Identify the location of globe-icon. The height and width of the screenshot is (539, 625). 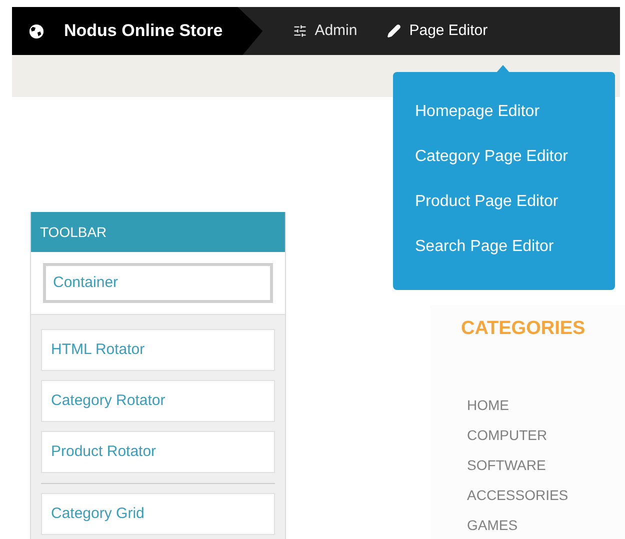
(36, 31).